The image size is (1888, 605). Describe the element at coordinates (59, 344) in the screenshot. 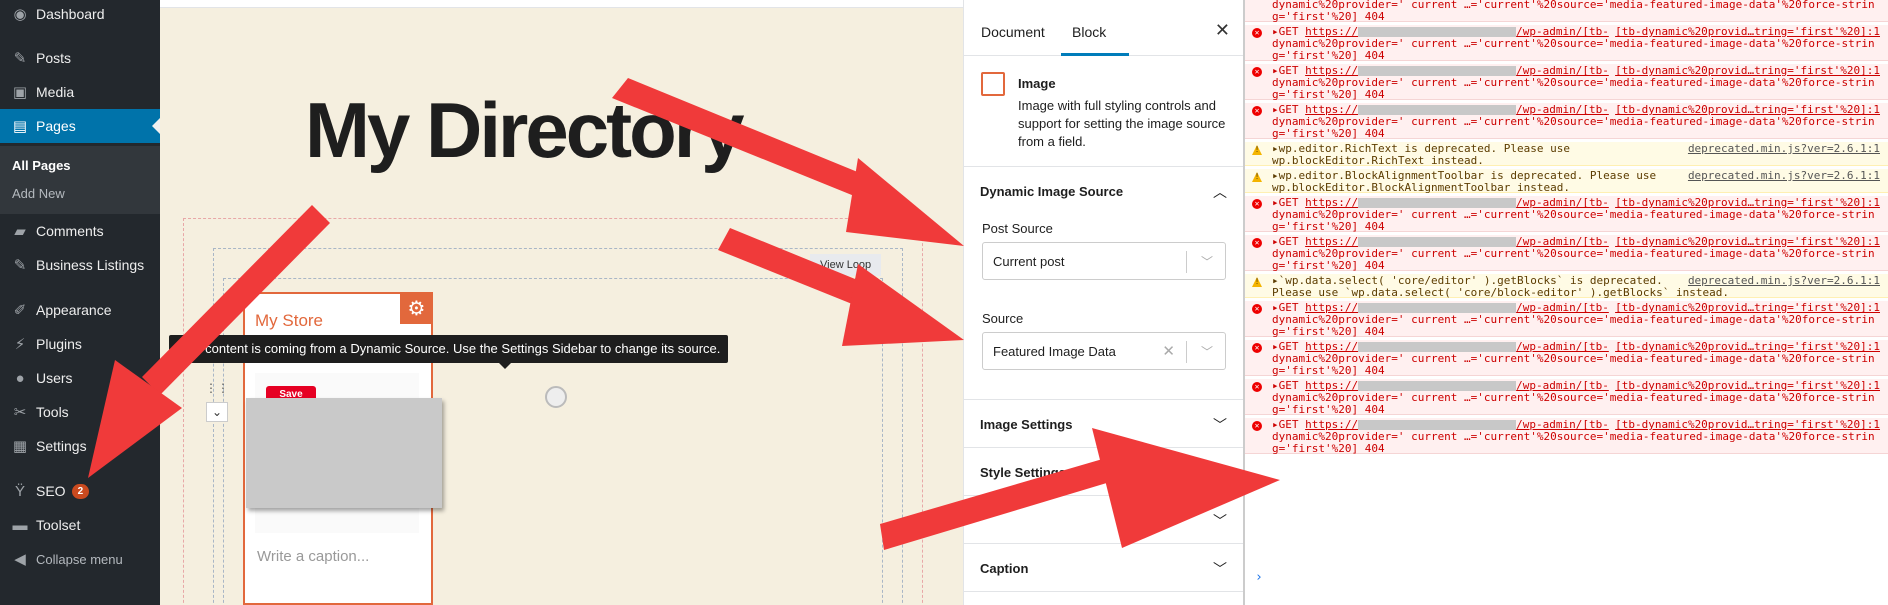

I see `menu-label: Plugins` at that location.